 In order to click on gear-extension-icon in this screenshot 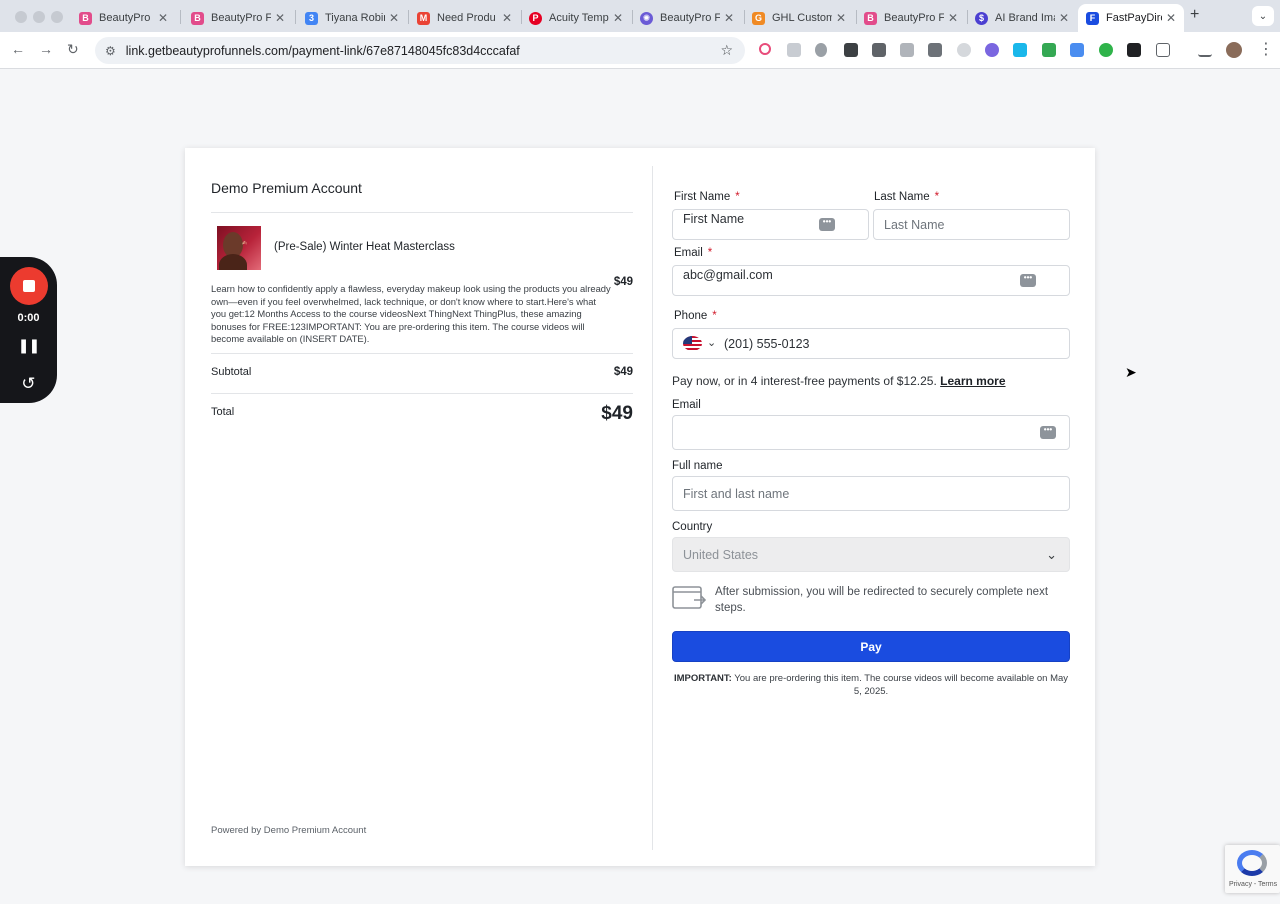, I will do `click(992, 50)`.